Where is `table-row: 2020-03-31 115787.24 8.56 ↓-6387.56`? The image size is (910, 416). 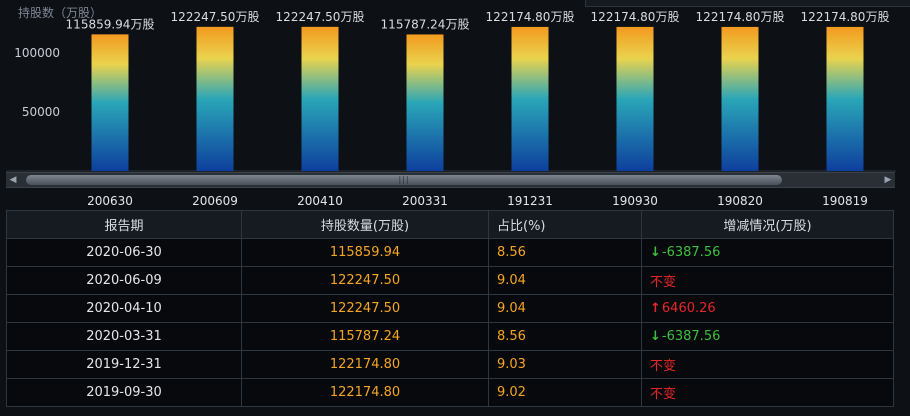
table-row: 2020-03-31 115787.24 8.56 ↓-6387.56 is located at coordinates (450, 336).